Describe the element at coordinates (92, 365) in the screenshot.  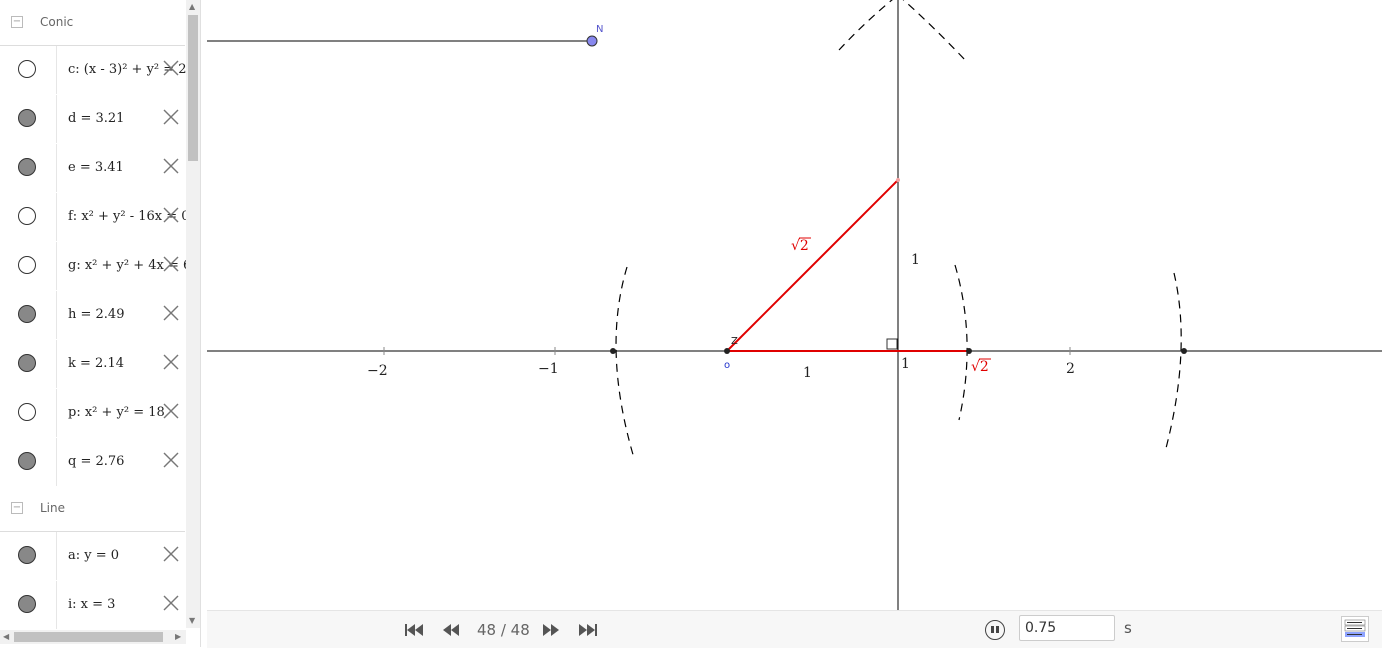
I see `algebra-row: k = 2.14` at that location.